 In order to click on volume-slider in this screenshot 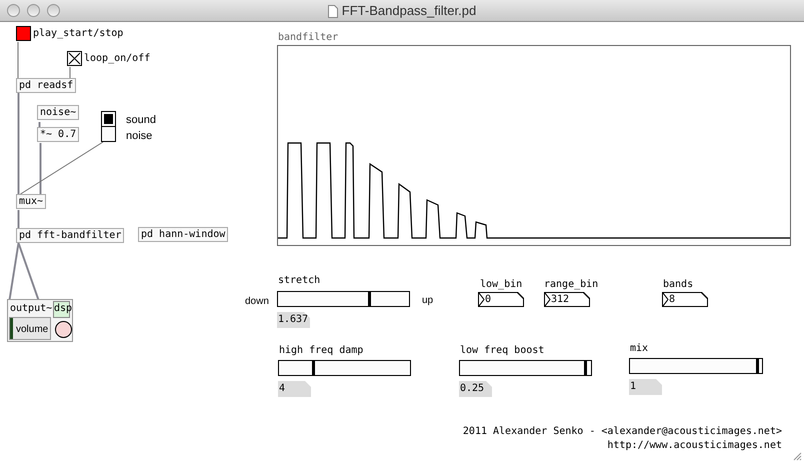, I will do `click(30, 328)`.